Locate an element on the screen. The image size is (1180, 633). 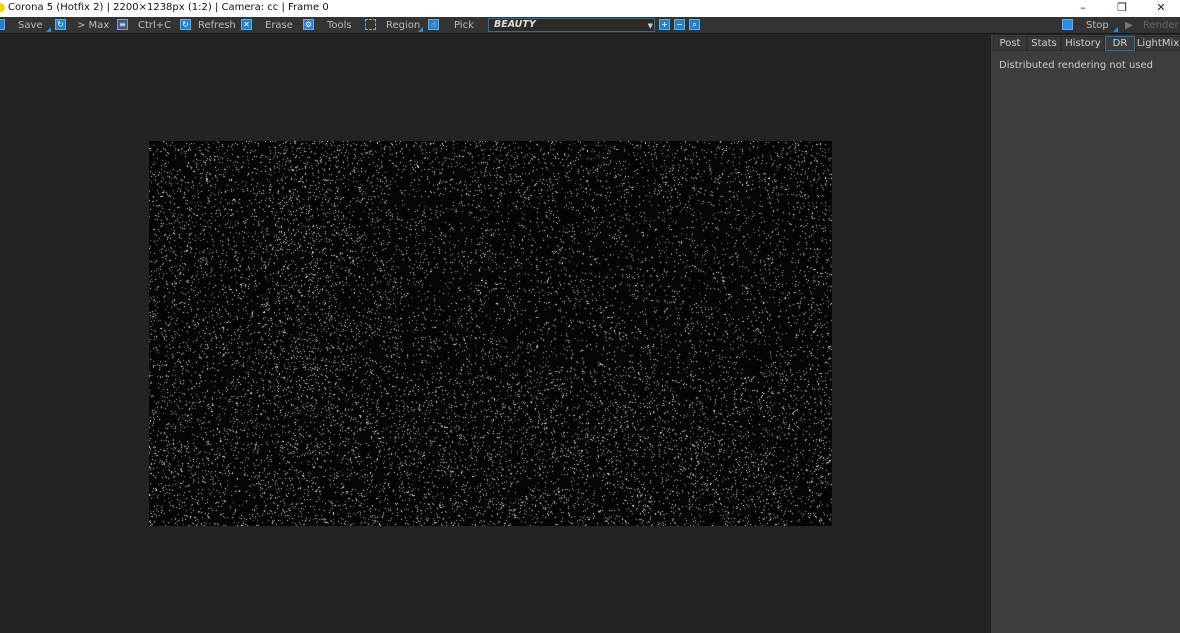
save-button: Save is located at coordinates (30, 25).